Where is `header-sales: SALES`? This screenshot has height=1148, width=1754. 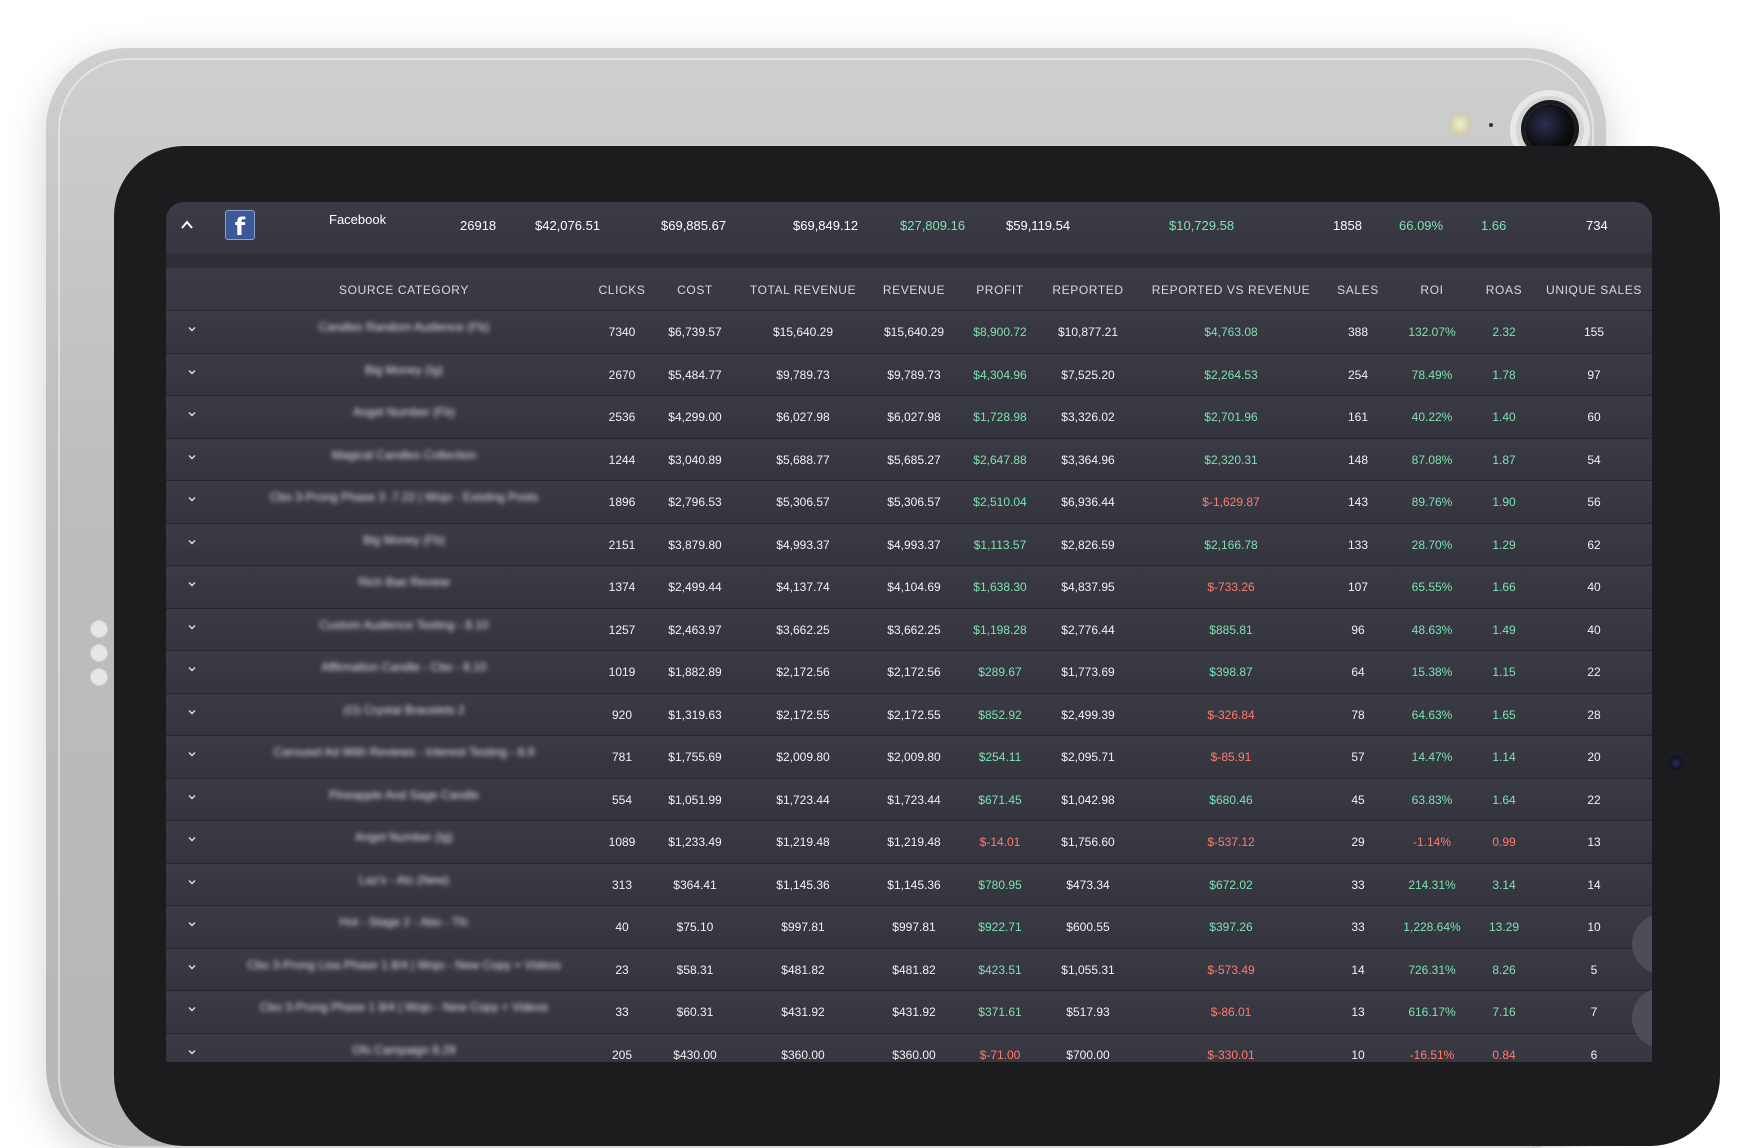
header-sales: SALES is located at coordinates (1358, 290).